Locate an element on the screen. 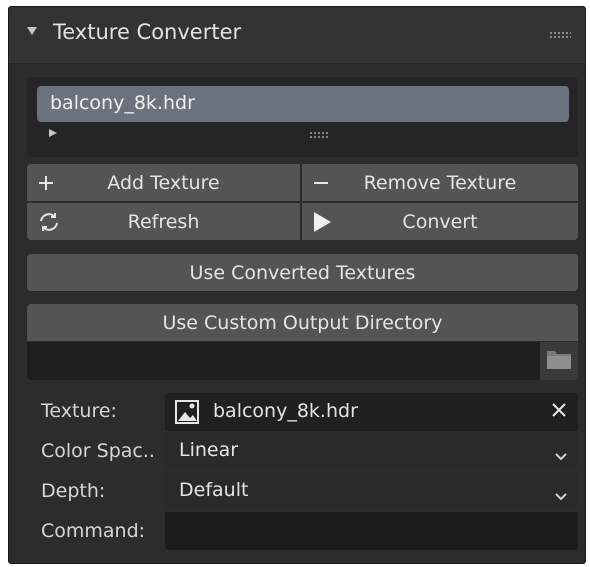 This screenshot has height=567, width=590. depth-dropdown: Default is located at coordinates (371, 491).